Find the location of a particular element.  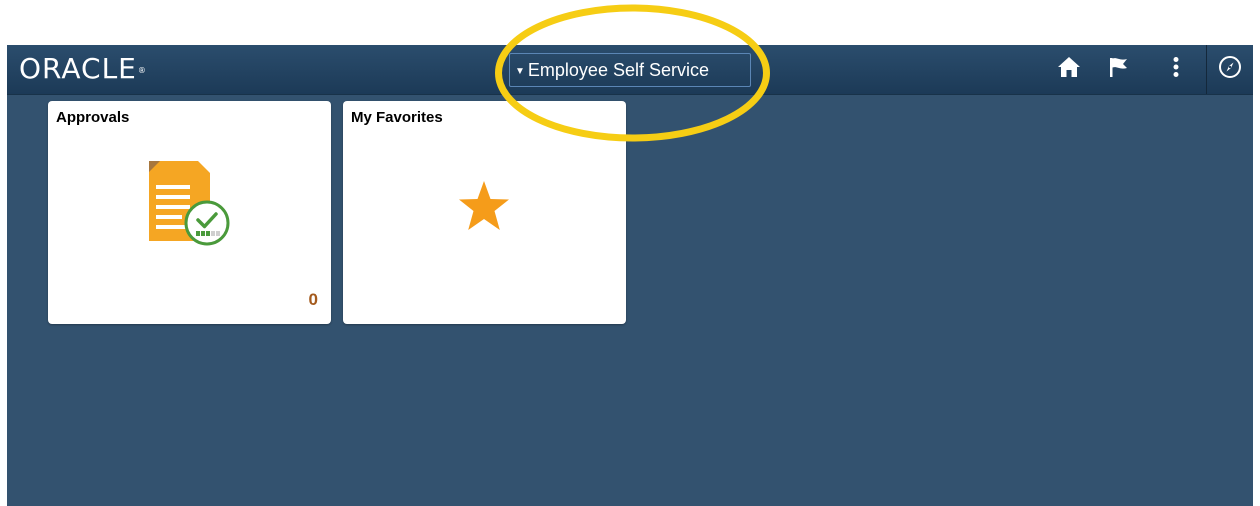

header-bar: ORACLE® ▼ Employee Self Service is located at coordinates (630, 70).